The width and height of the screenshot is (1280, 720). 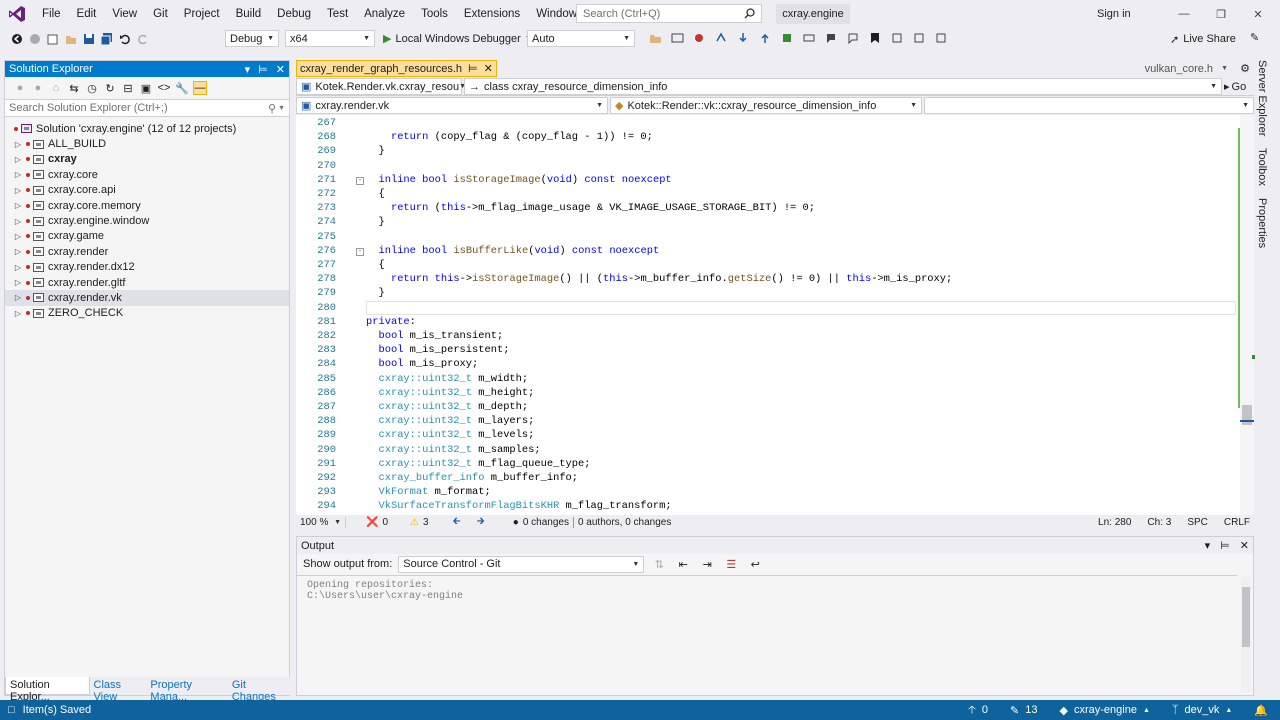 What do you see at coordinates (147, 190) in the screenshot?
I see `tree-item: ▷ cxray.core.api` at bounding box center [147, 190].